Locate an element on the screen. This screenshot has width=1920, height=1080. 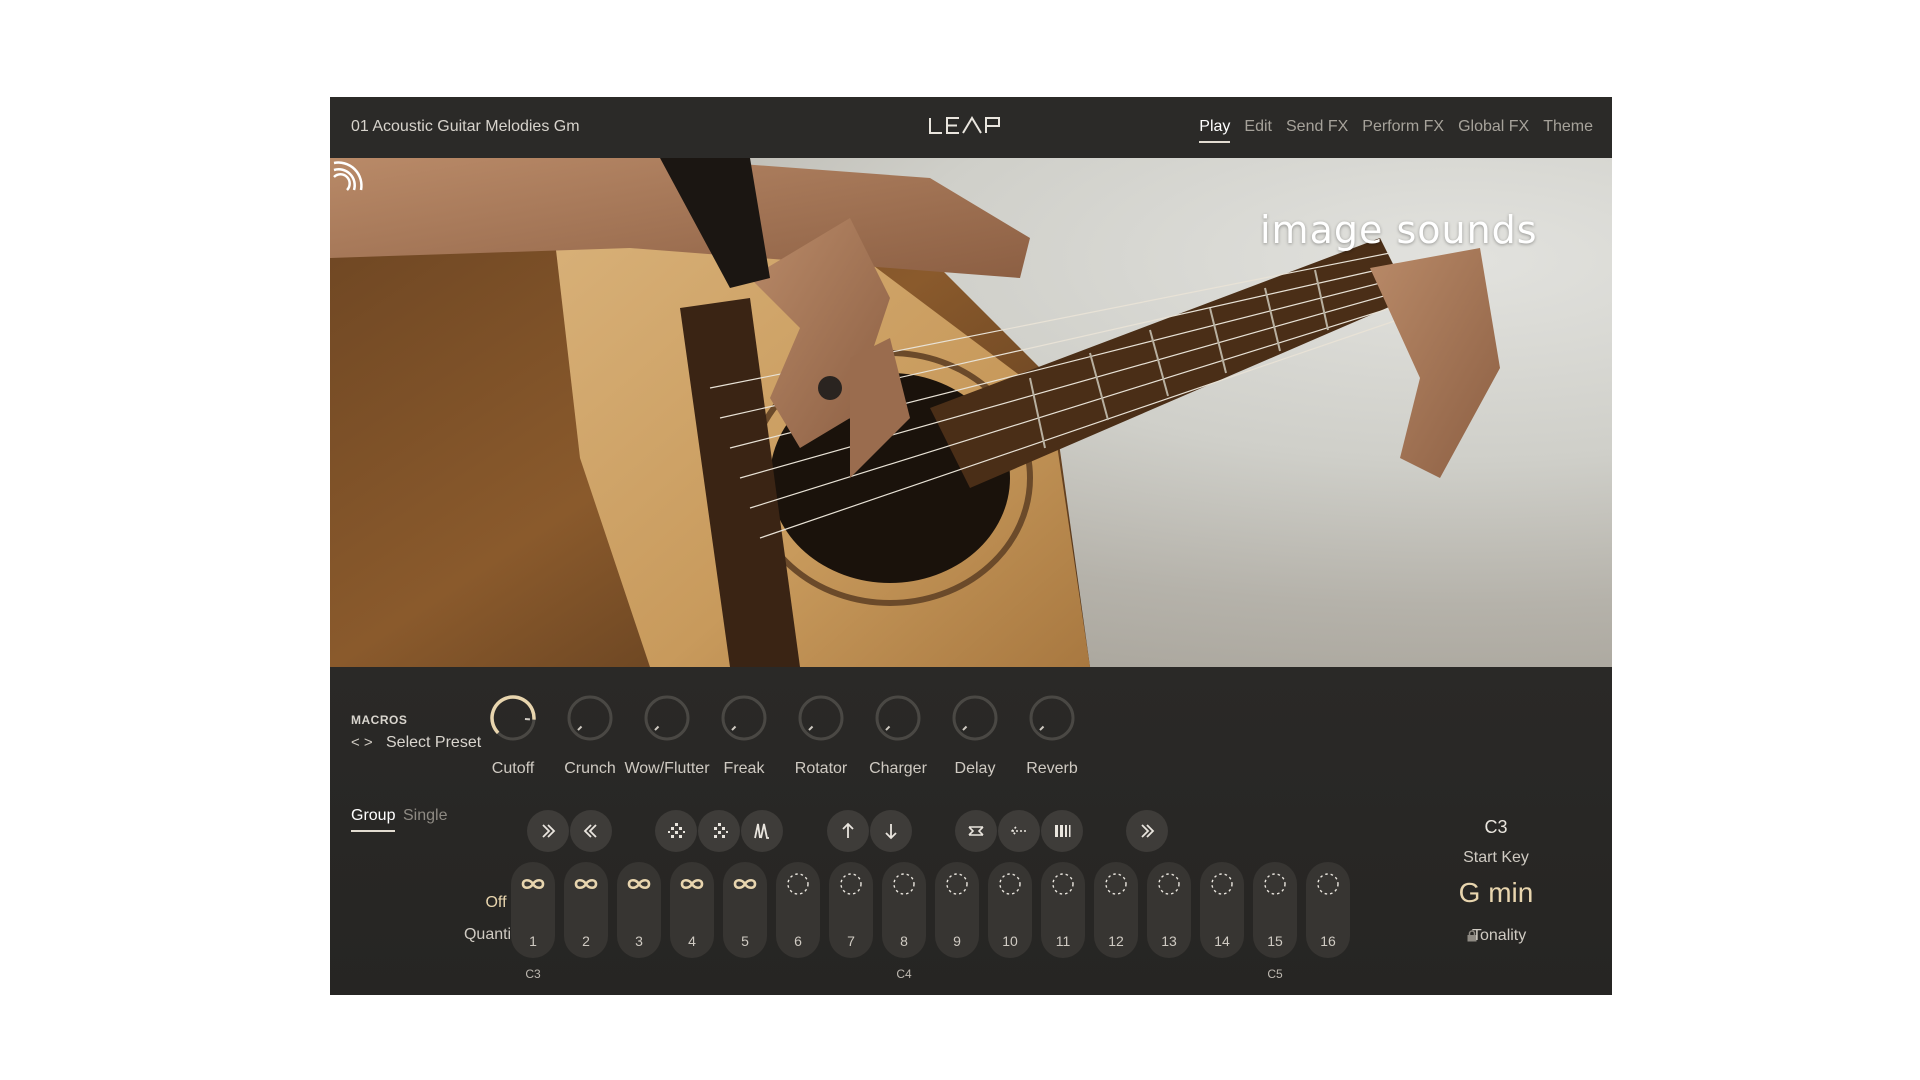
slot-number: 1 is located at coordinates (533, 941).